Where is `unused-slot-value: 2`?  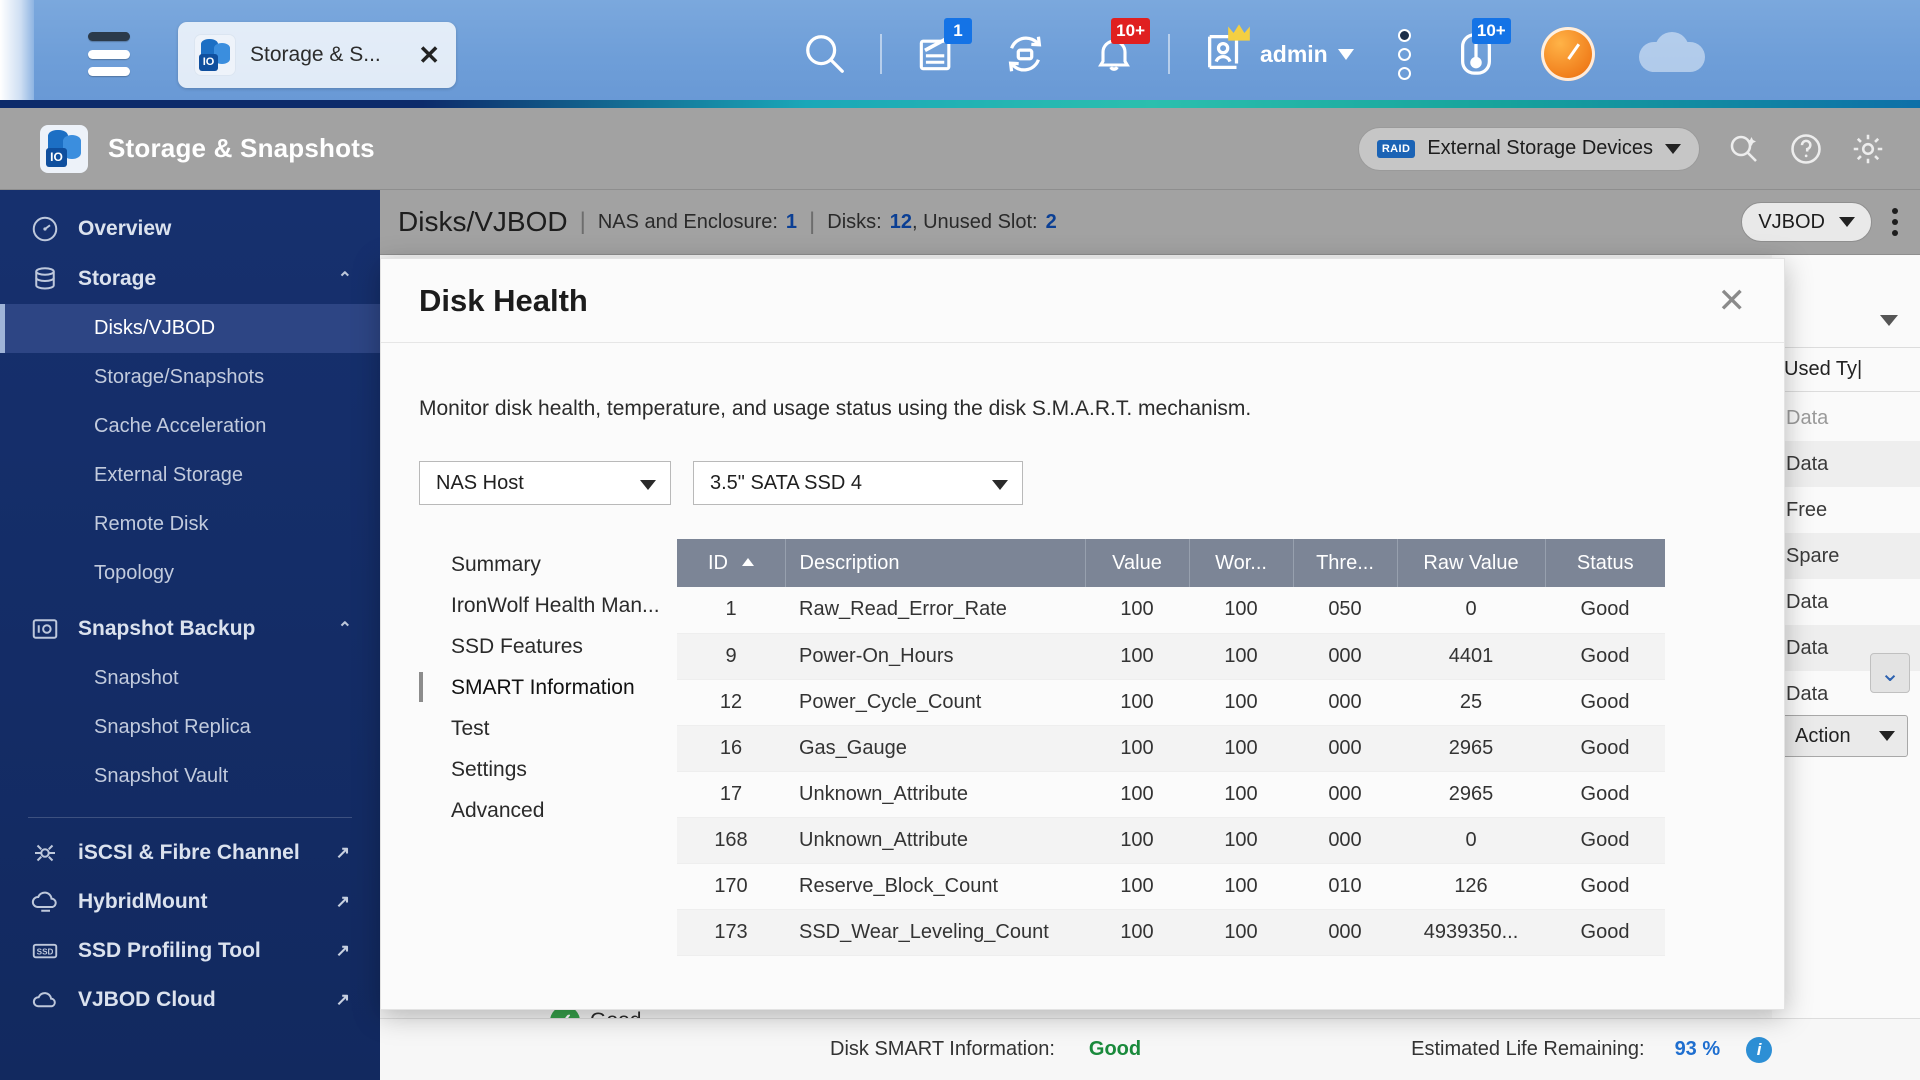
unused-slot-value: 2 is located at coordinates (1051, 221).